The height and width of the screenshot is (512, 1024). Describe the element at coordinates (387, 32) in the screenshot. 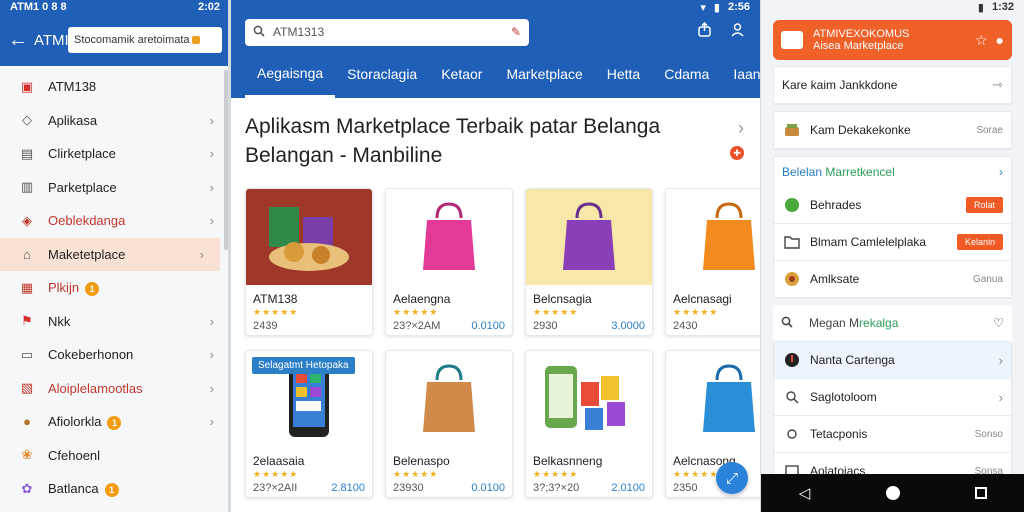

I see `center-search-input: ATM1313 ✎` at that location.